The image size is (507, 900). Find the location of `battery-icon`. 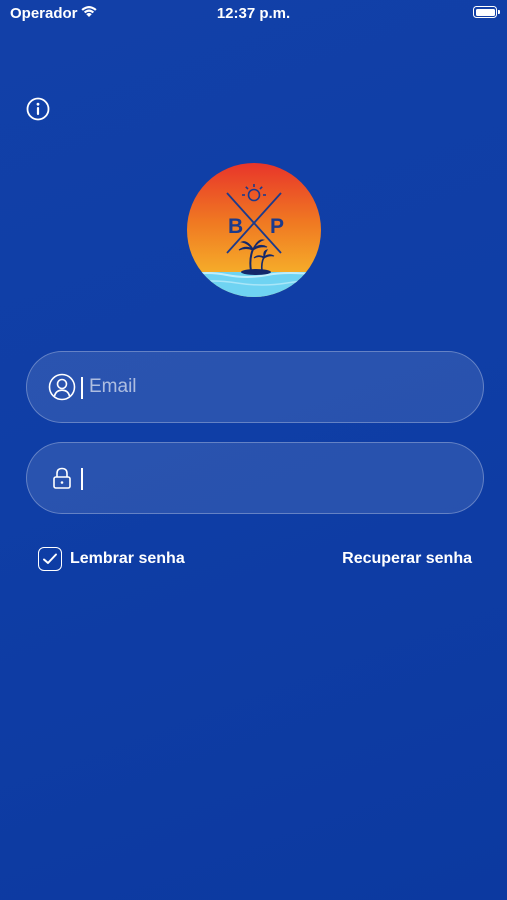

battery-icon is located at coordinates (486, 12).